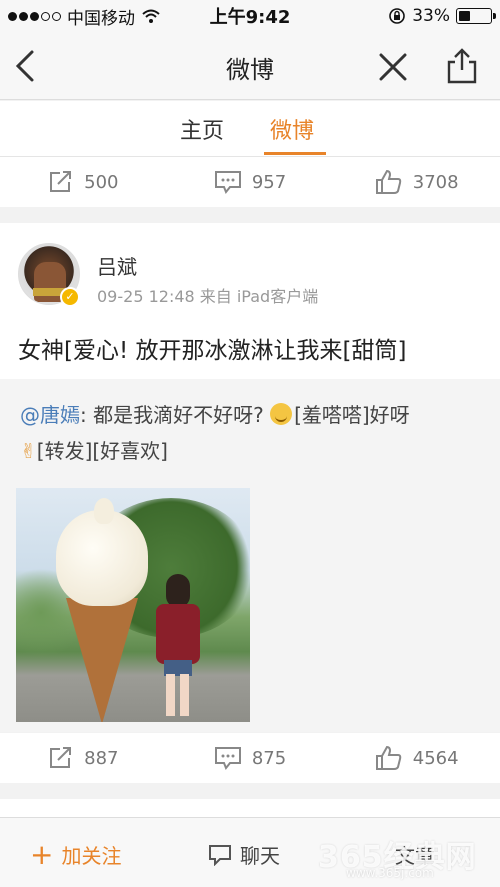  I want to click on comment-button: 957, so click(250, 182).